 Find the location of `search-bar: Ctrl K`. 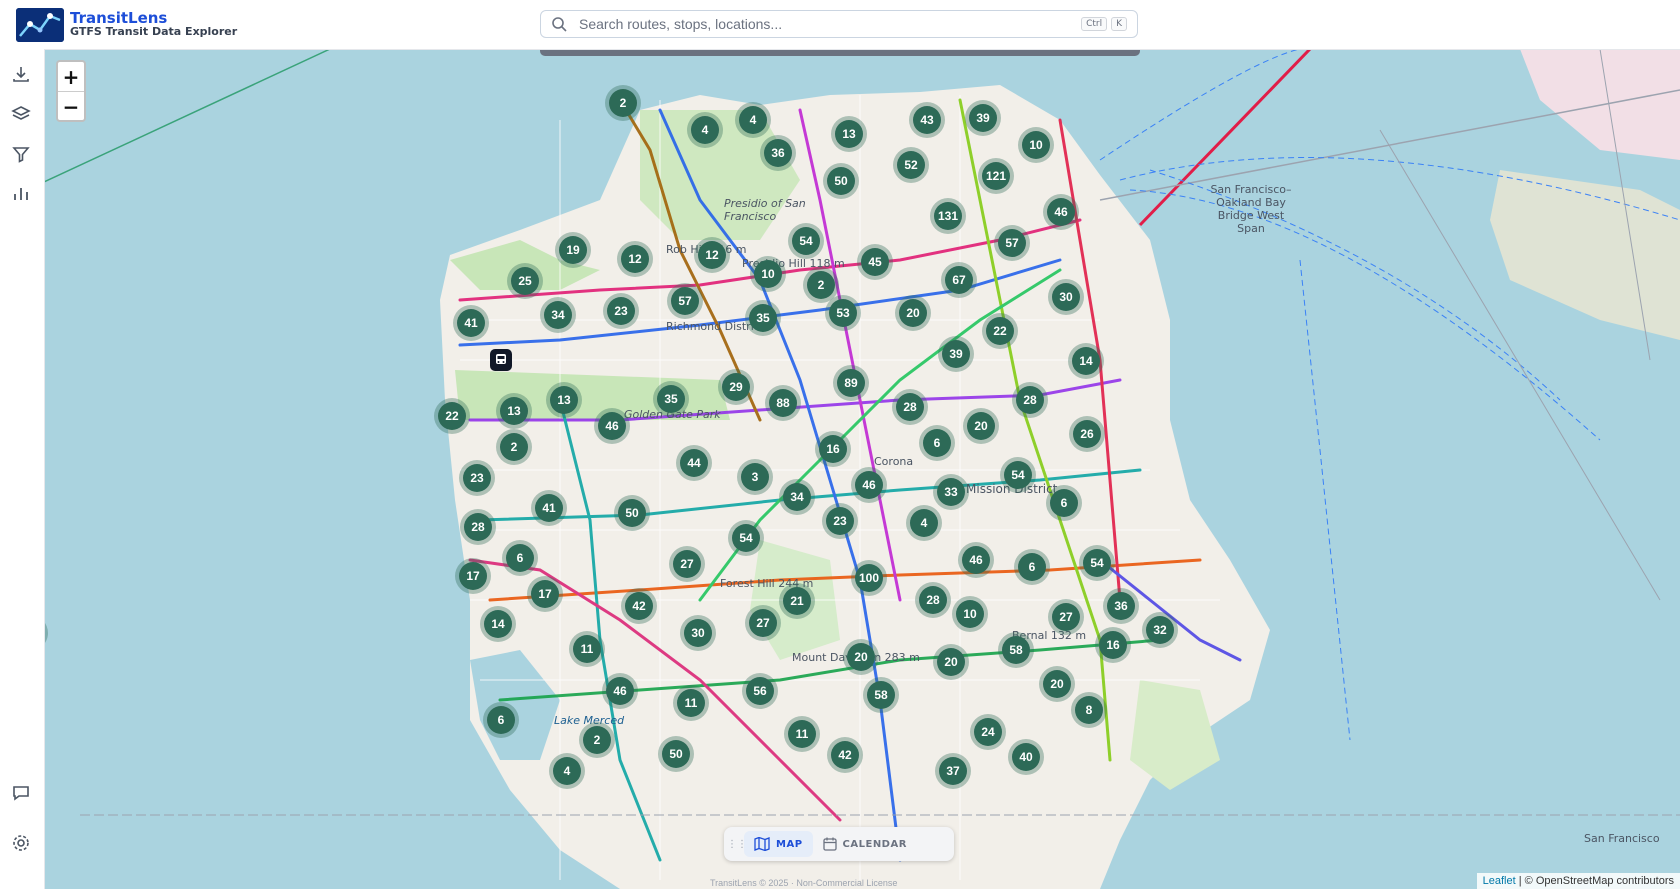

search-bar: Ctrl K is located at coordinates (839, 24).